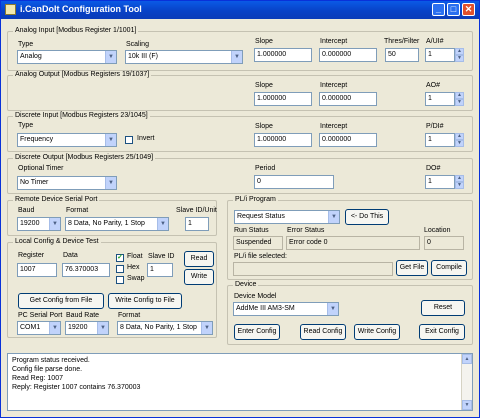 Image resolution: width=480 pixels, height=418 pixels. I want to click on ai-ui-spinner: ▲ ▼, so click(459, 55).